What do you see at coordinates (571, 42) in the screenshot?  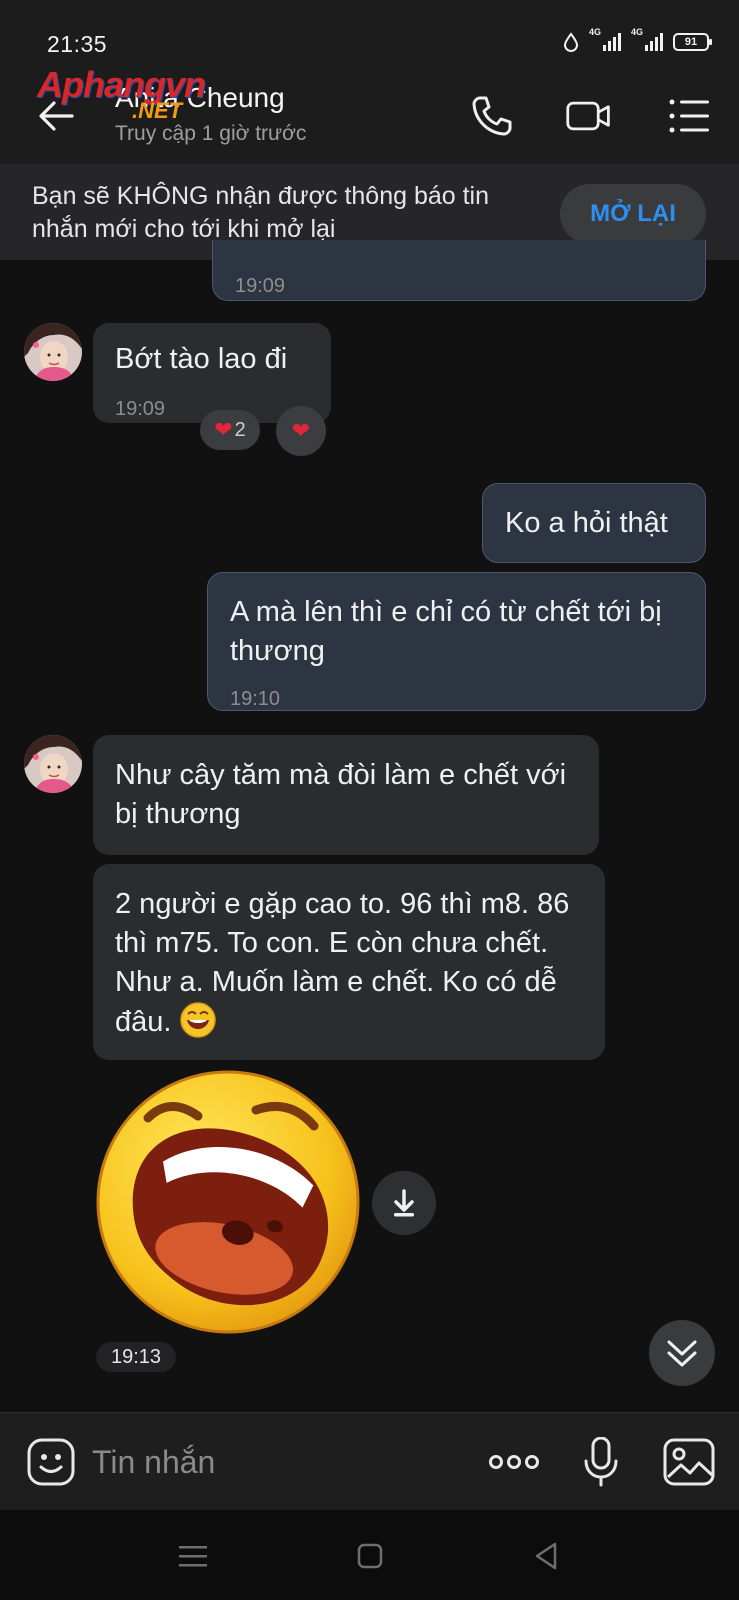 I see `data-saver-icon` at bounding box center [571, 42].